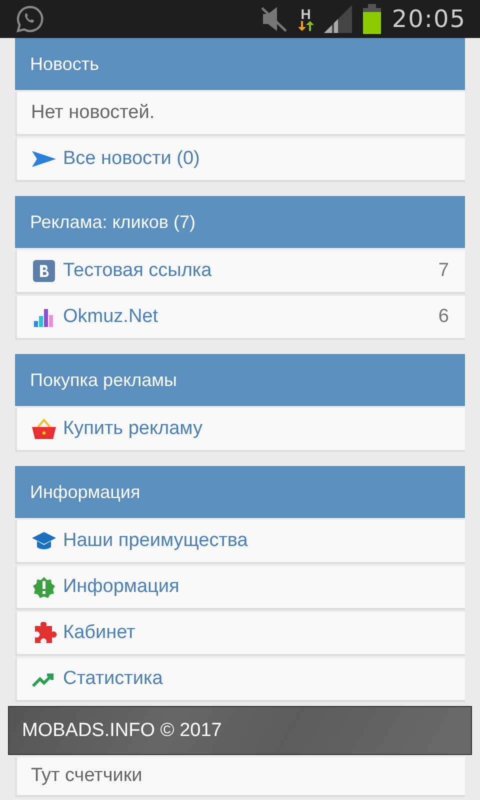 The image size is (480, 800). What do you see at coordinates (372, 19) in the screenshot?
I see `battery-icon` at bounding box center [372, 19].